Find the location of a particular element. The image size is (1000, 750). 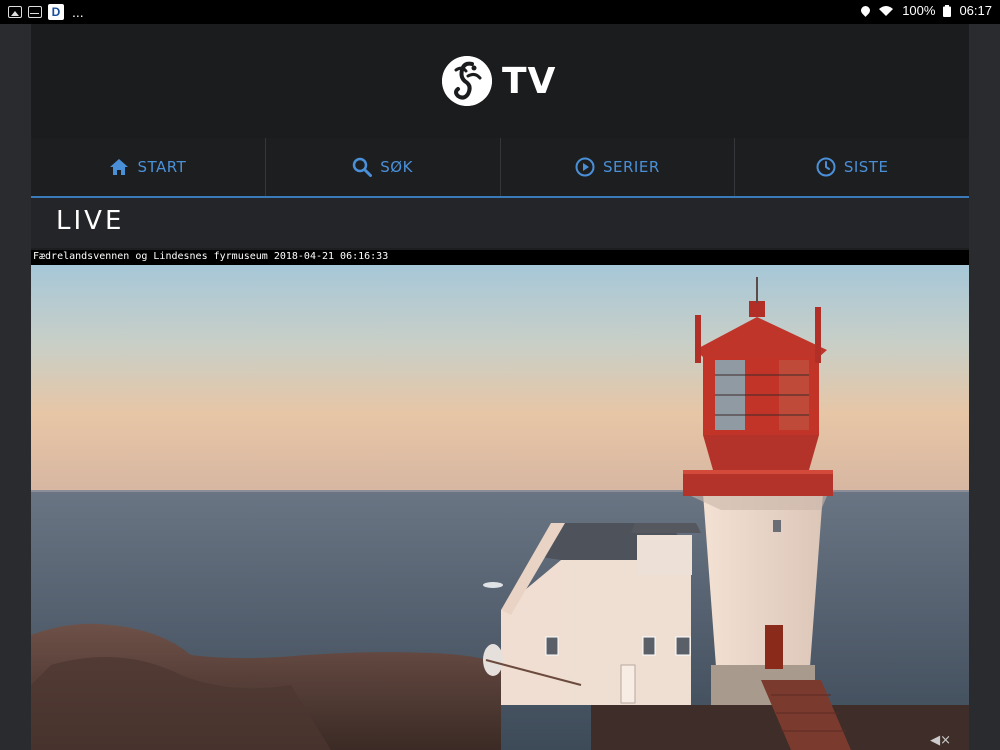

location-icon is located at coordinates (866, 10).